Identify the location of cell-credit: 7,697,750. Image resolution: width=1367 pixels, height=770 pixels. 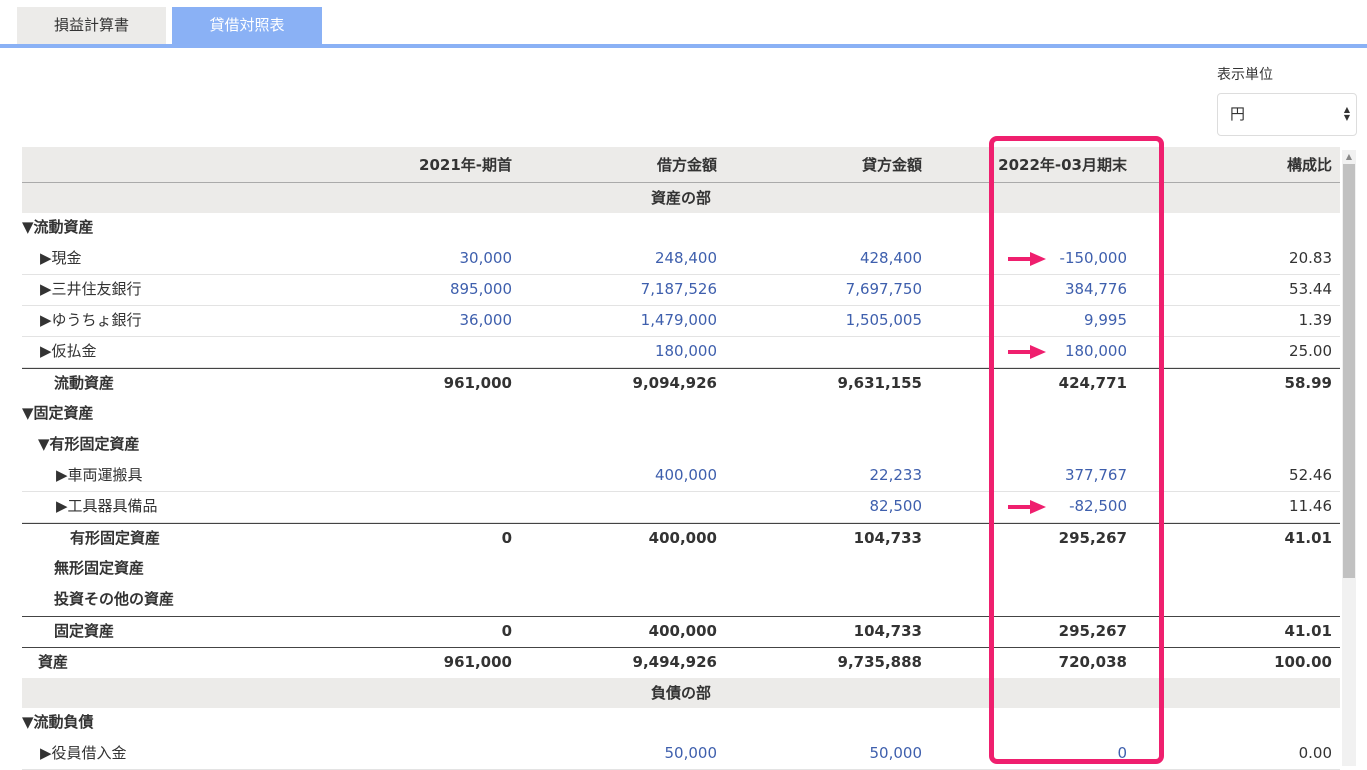
(884, 289).